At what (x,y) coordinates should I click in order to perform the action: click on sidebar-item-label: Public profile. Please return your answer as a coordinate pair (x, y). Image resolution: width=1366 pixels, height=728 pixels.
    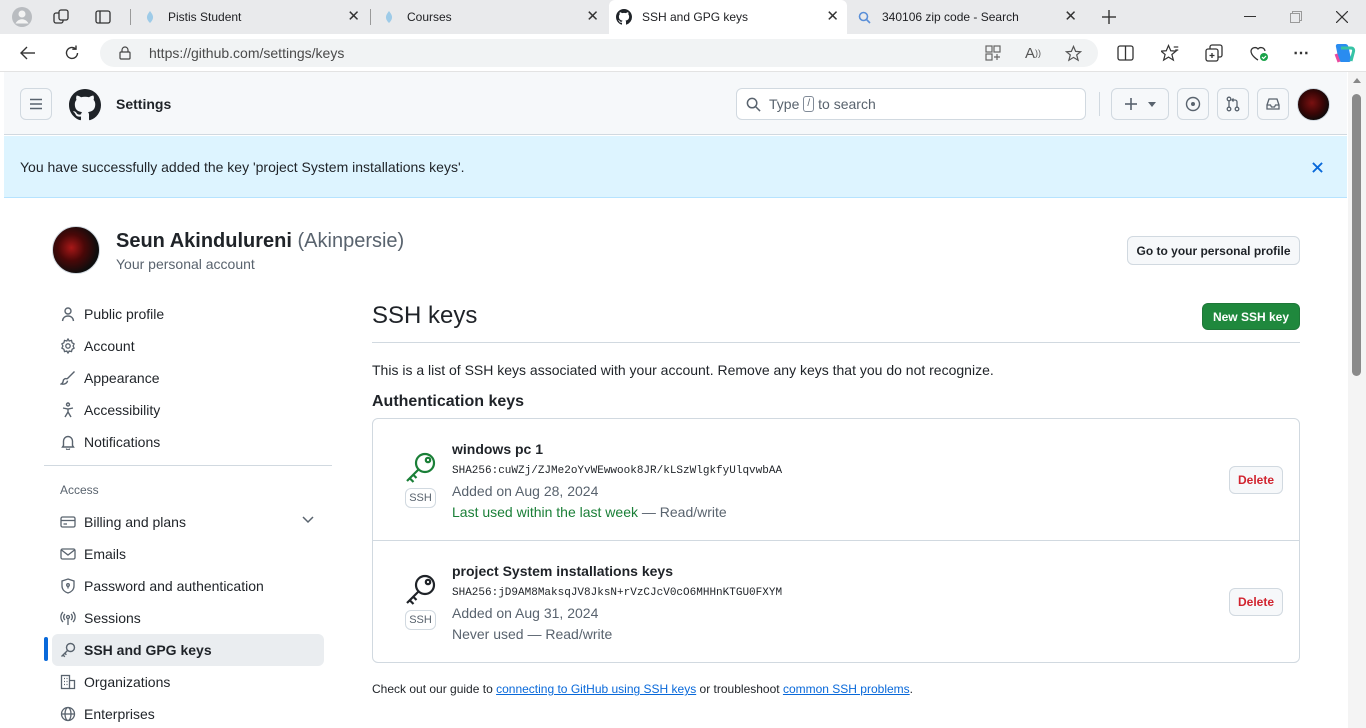
    Looking at the image, I should click on (124, 314).